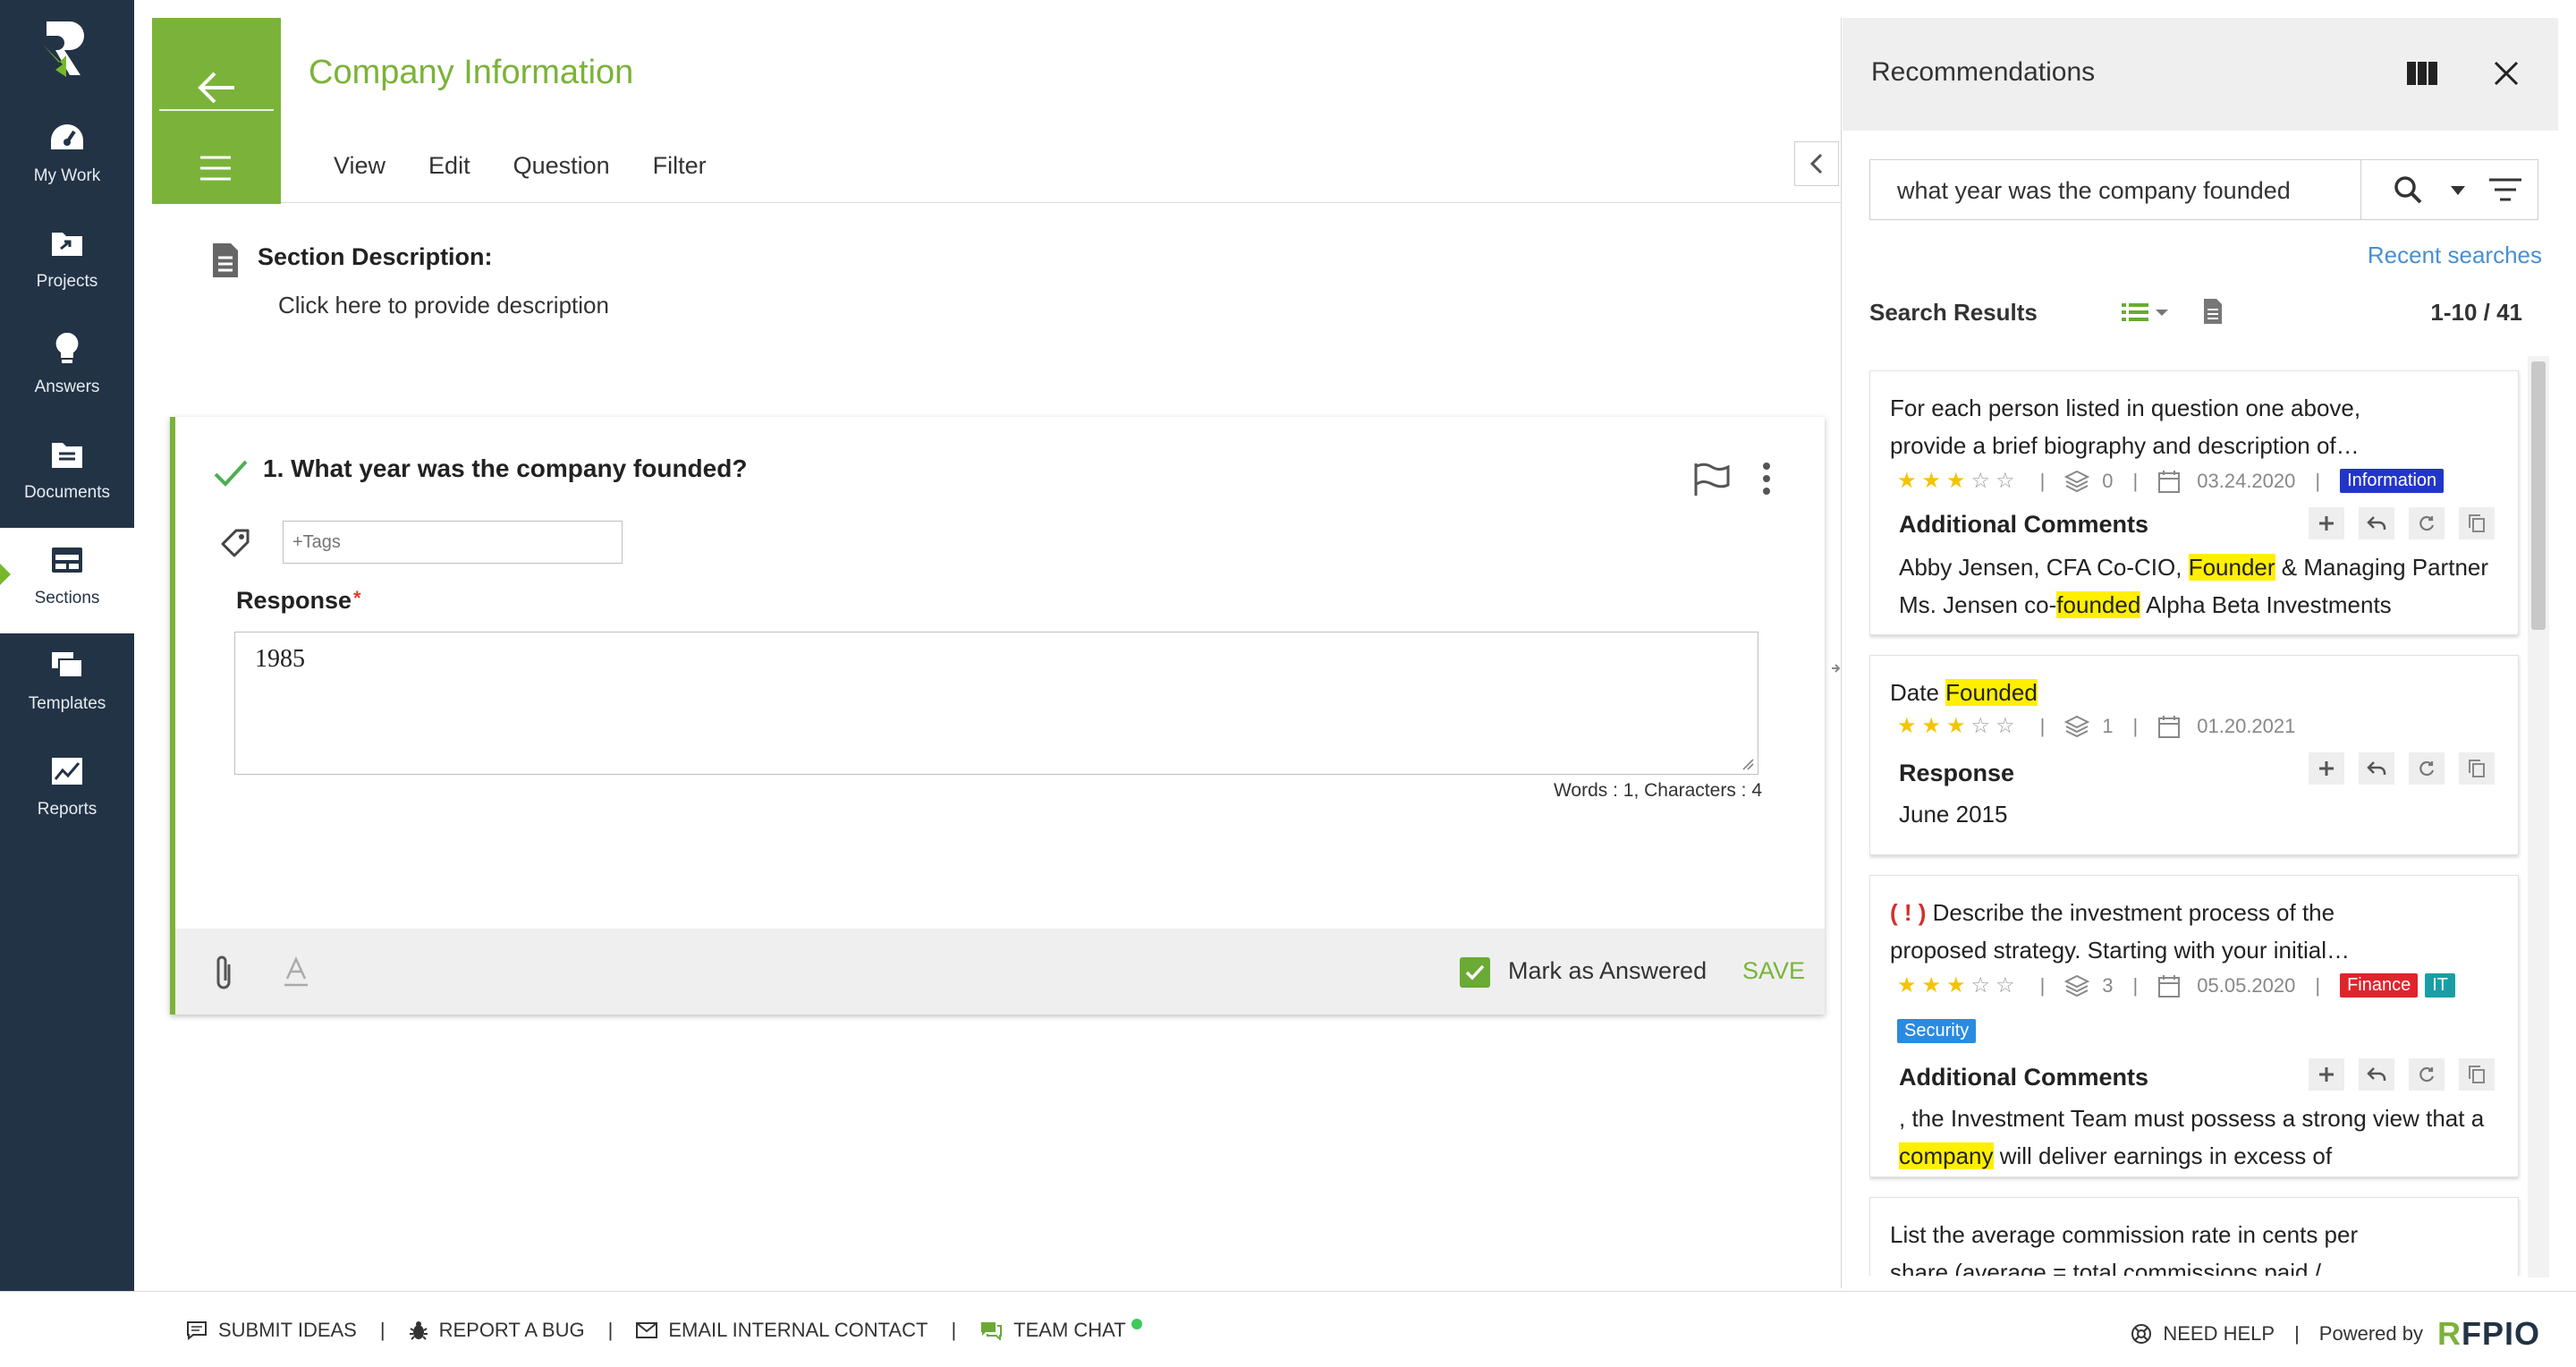 This screenshot has height=1367, width=2576. I want to click on tag-badge: Finance, so click(2379, 985).